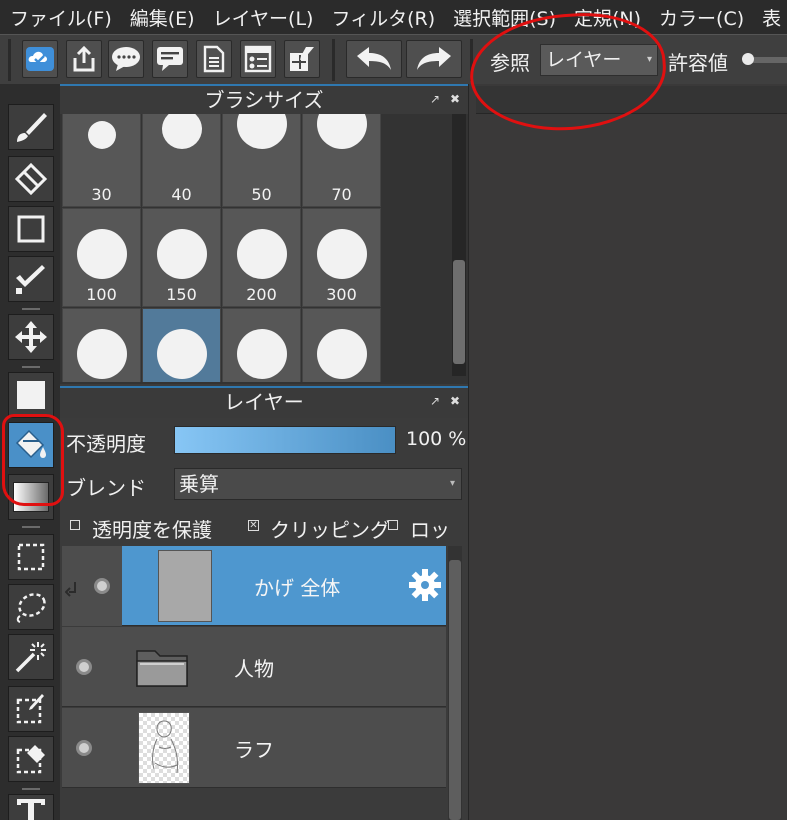  I want to click on move-tool, so click(31, 337).